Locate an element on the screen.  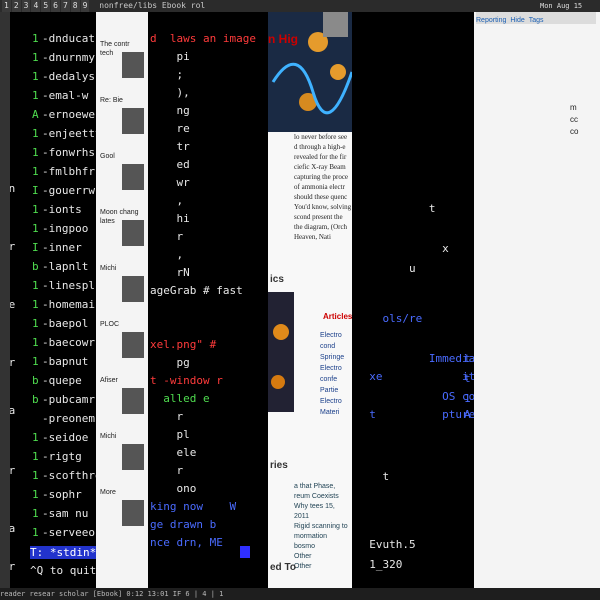
hero-image is located at coordinates (310, 72).